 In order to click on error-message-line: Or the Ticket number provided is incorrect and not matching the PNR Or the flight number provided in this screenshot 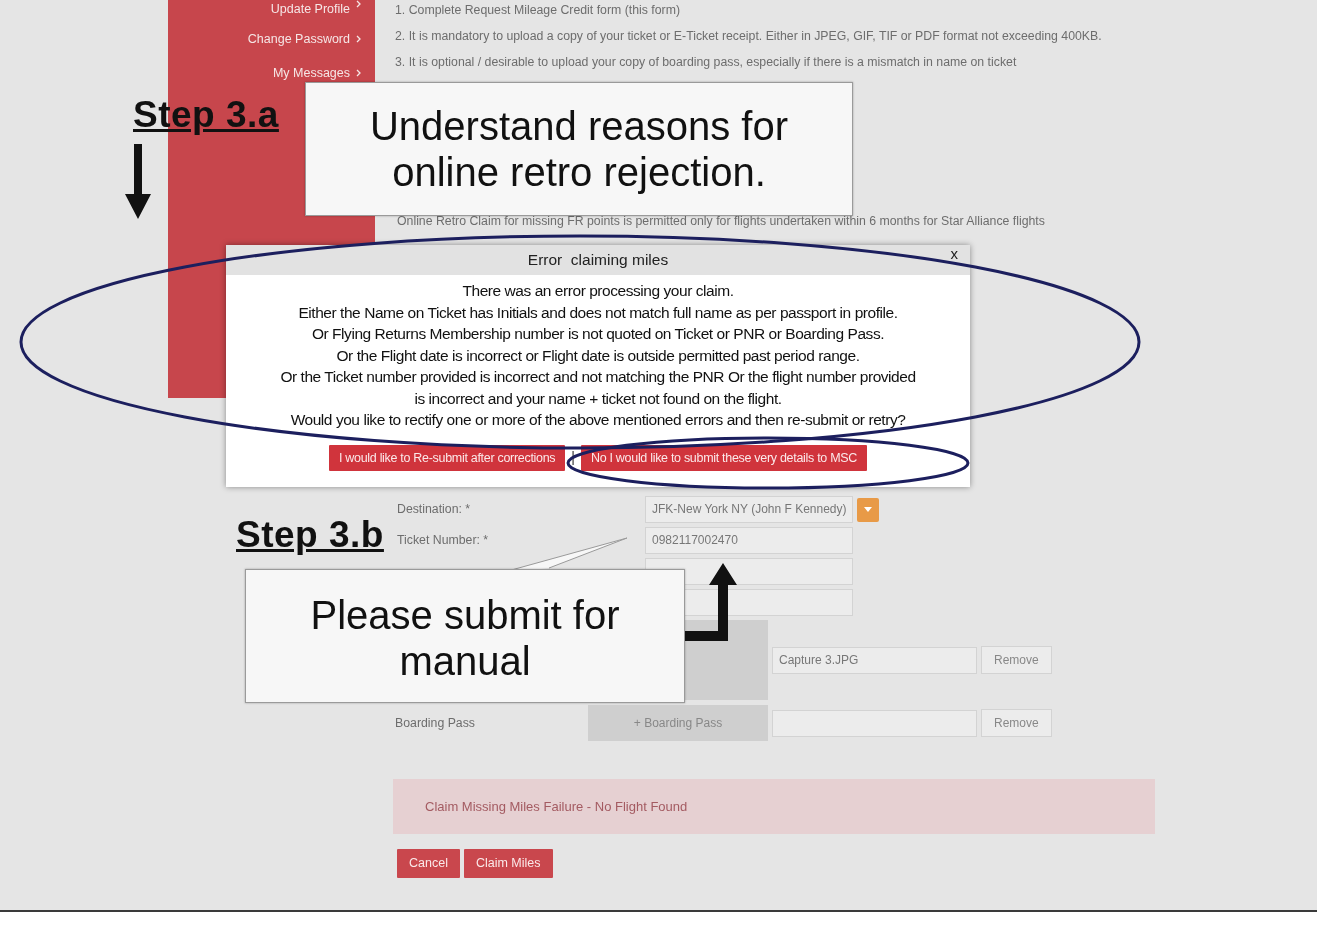, I will do `click(598, 377)`.